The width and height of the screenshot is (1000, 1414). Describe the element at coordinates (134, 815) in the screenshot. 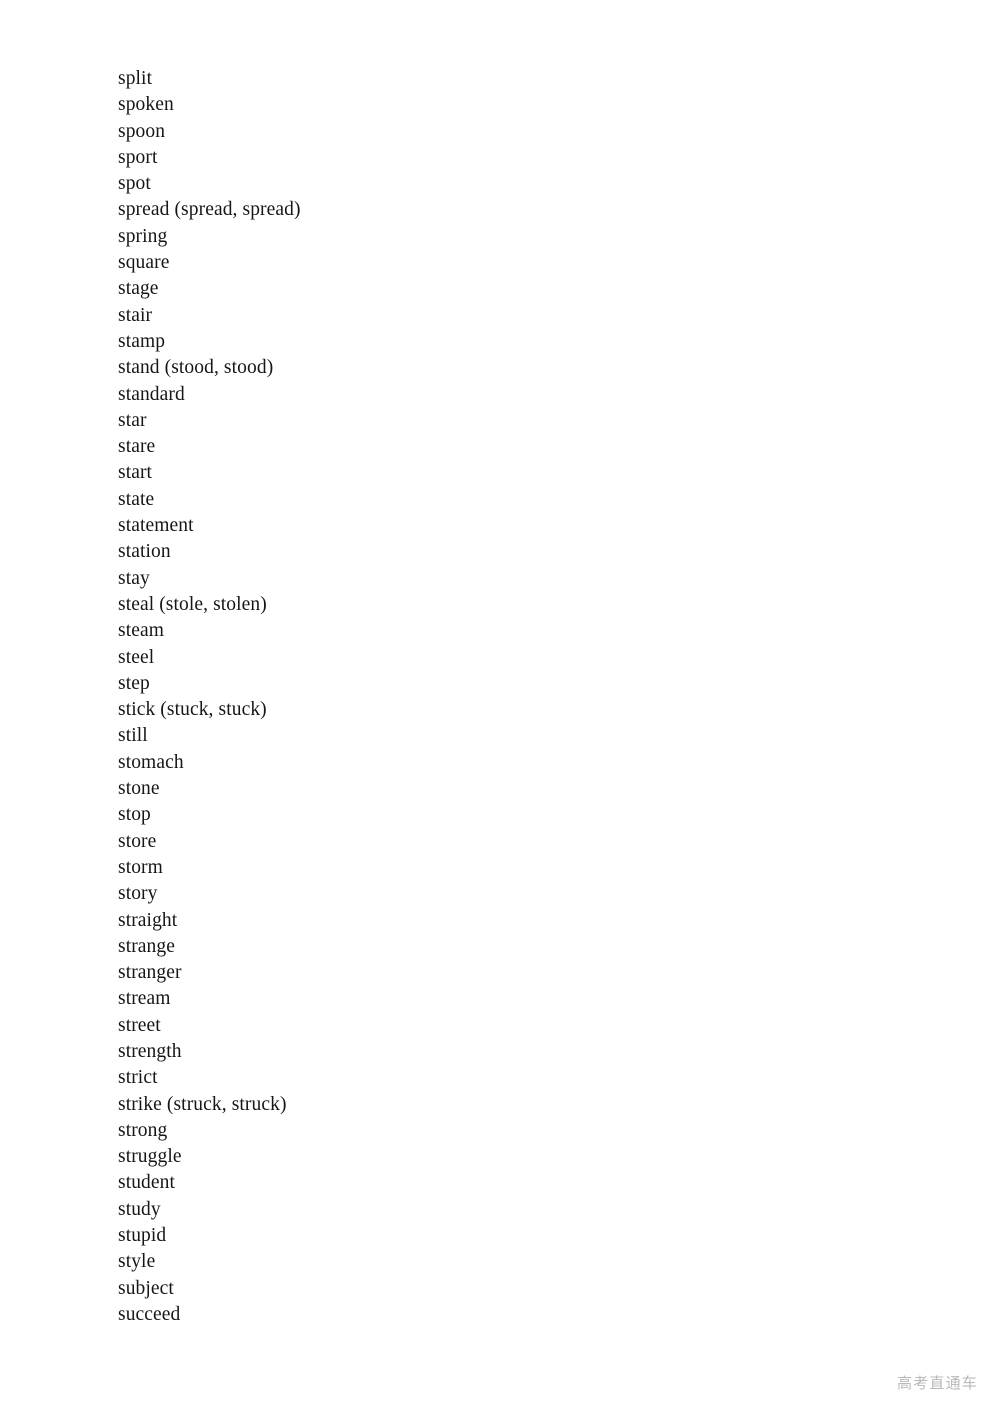

I see `vocabulary-word-item: stop` at that location.